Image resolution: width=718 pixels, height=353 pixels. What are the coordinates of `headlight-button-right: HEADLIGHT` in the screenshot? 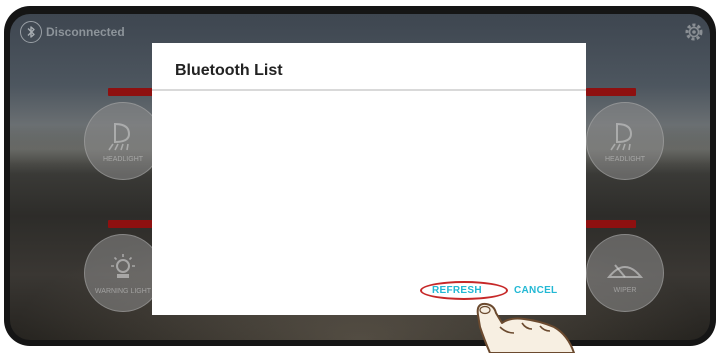 It's located at (625, 141).